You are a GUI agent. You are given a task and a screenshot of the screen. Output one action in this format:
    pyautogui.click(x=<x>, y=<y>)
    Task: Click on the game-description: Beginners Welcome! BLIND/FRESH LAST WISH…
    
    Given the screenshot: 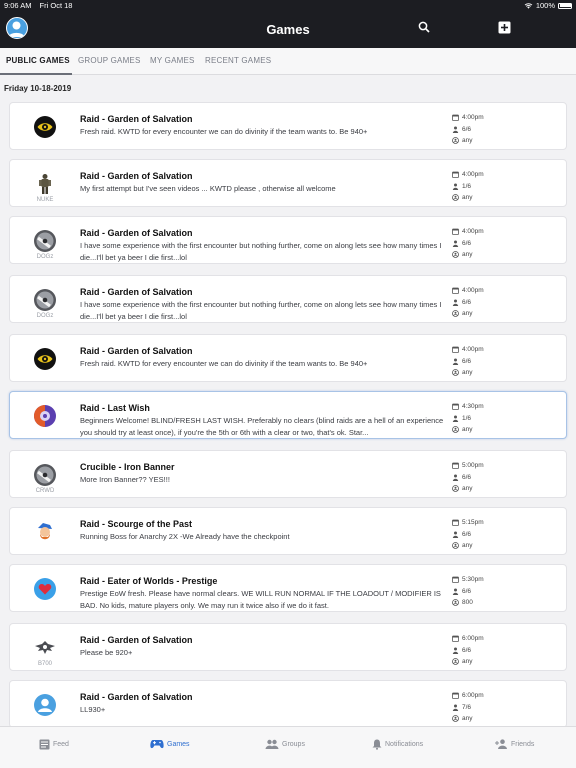 What is the action you would take?
    pyautogui.click(x=262, y=426)
    